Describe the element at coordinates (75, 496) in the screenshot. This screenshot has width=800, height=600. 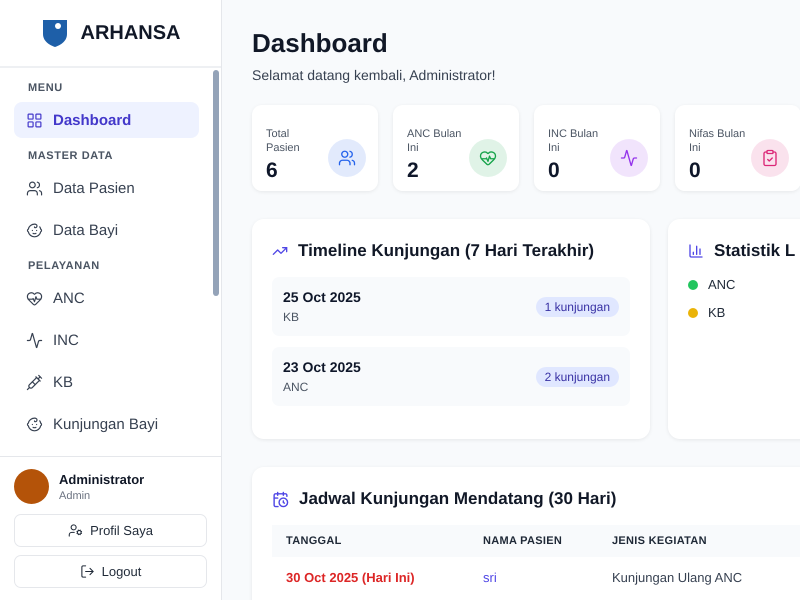
I see `user-role: Admin` at that location.